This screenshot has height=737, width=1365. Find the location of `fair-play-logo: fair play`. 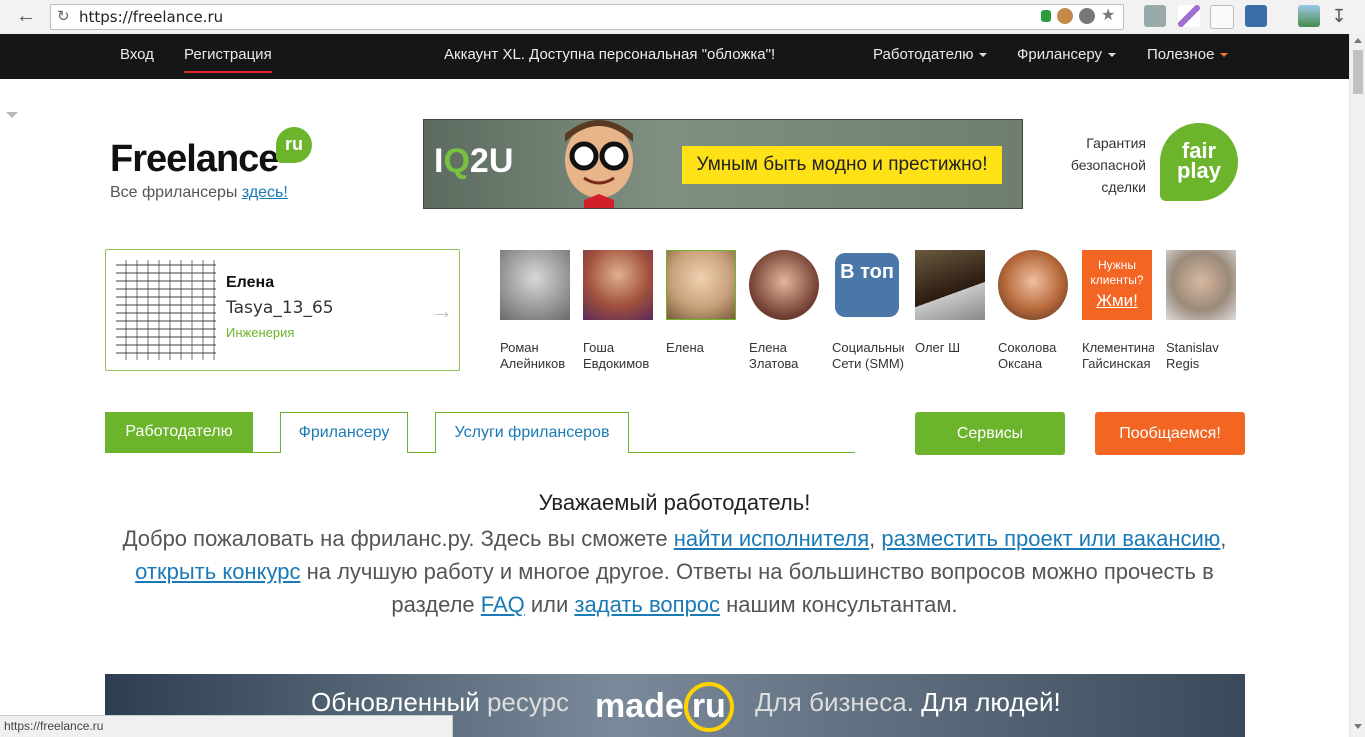

fair-play-logo: fair play is located at coordinates (1199, 162).